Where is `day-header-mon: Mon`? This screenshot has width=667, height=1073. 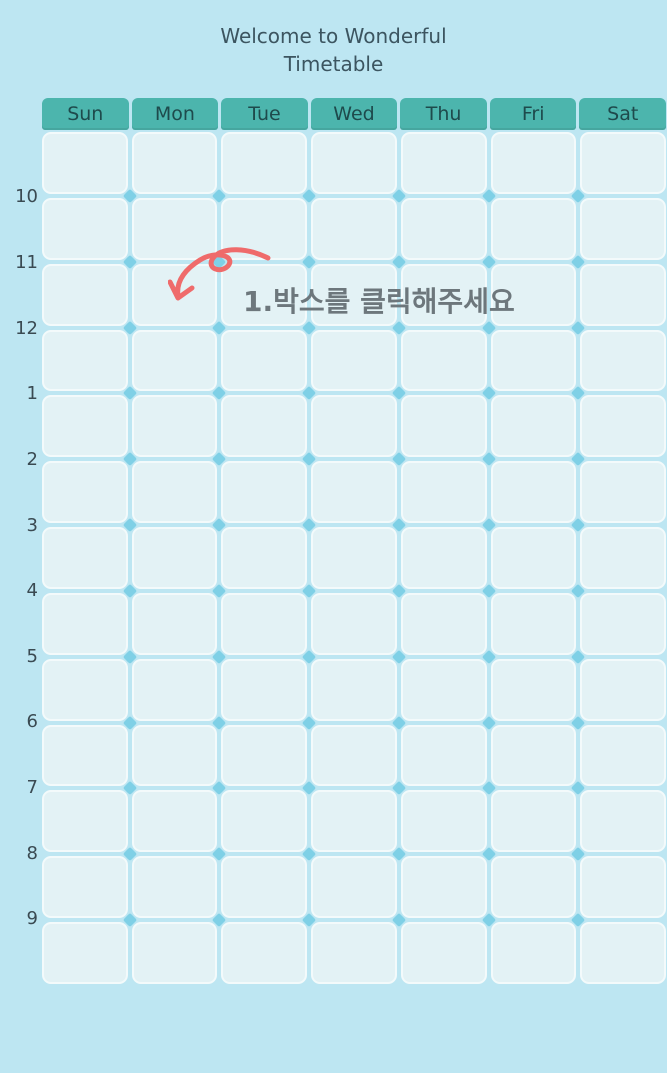 day-header-mon: Mon is located at coordinates (175, 114).